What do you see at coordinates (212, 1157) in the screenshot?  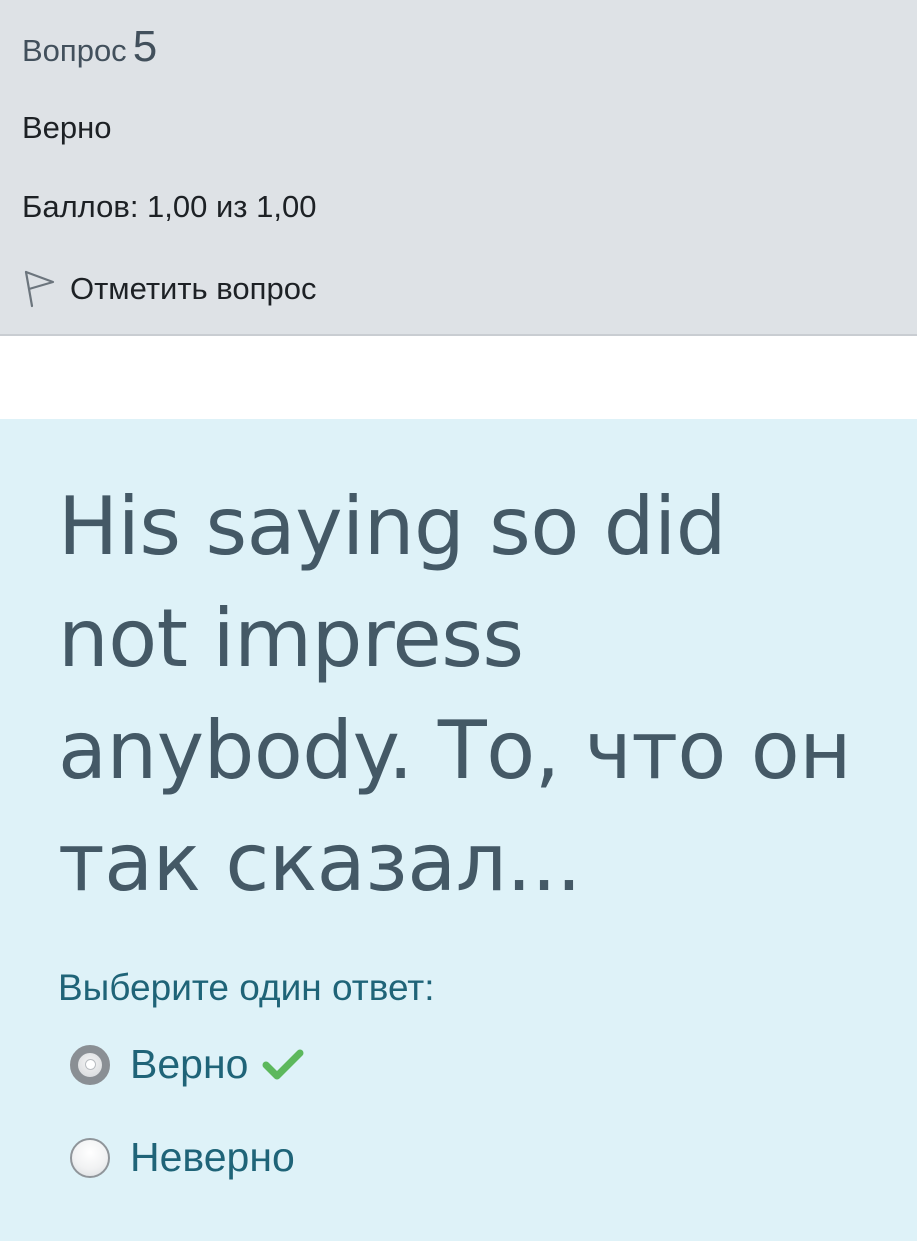 I see `answer-label: Неверно` at bounding box center [212, 1157].